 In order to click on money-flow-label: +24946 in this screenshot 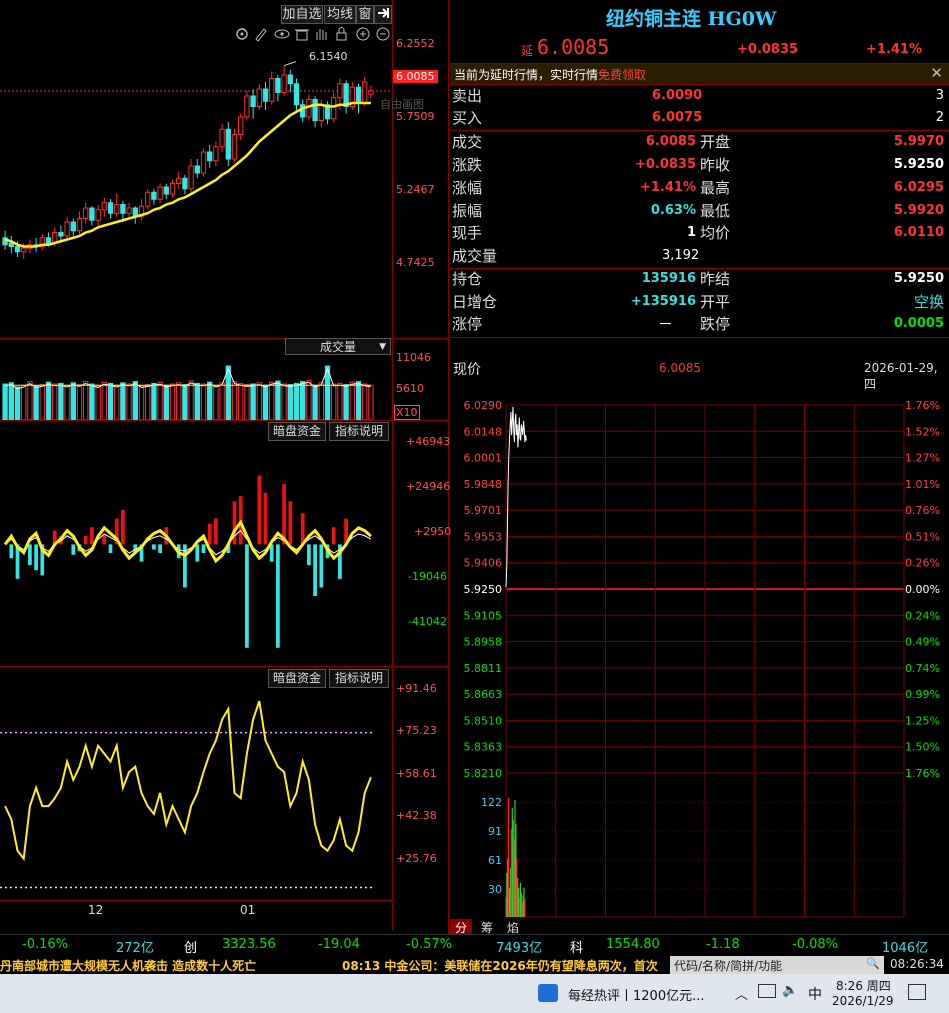, I will do `click(428, 486)`.